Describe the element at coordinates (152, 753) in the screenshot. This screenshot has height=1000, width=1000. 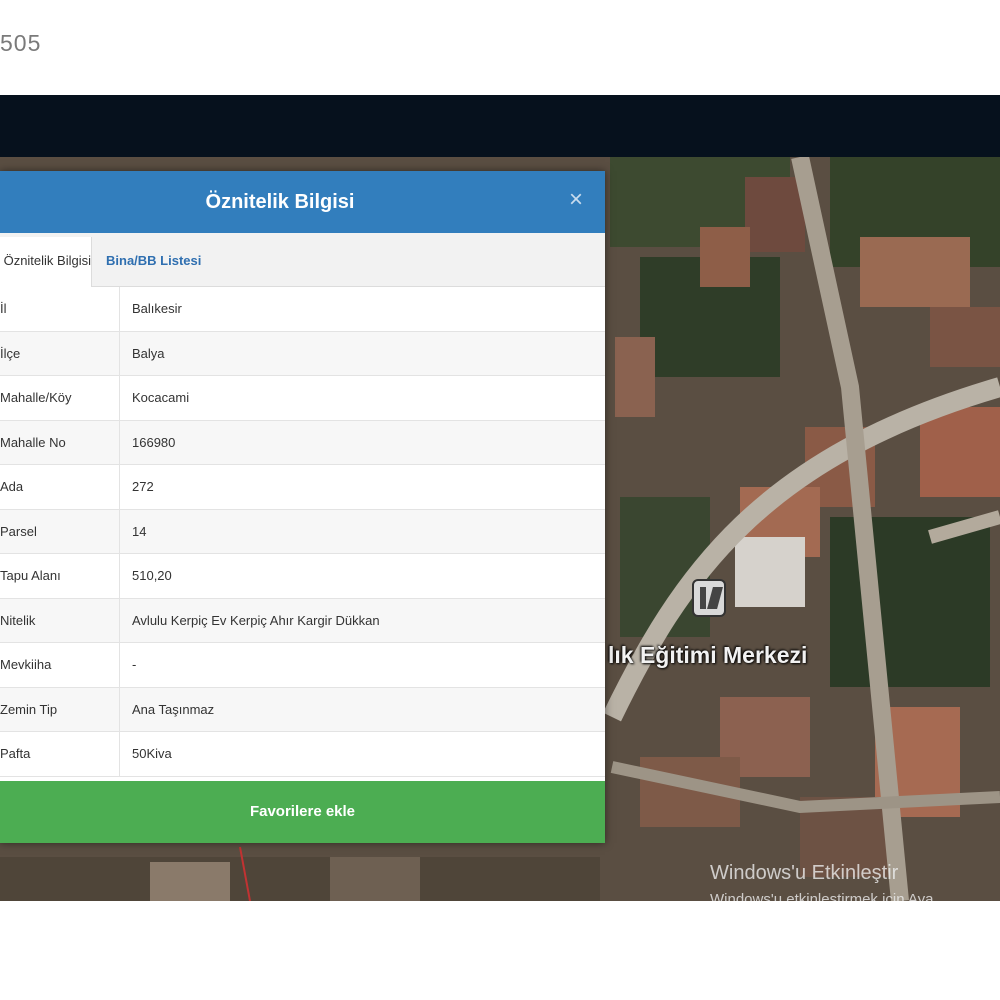
I see `attribute-value: 50Kiva` at that location.